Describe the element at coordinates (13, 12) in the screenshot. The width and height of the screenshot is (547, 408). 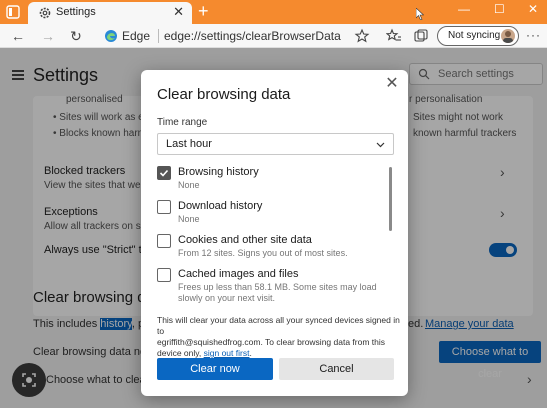
I see `browser-window-icon` at that location.